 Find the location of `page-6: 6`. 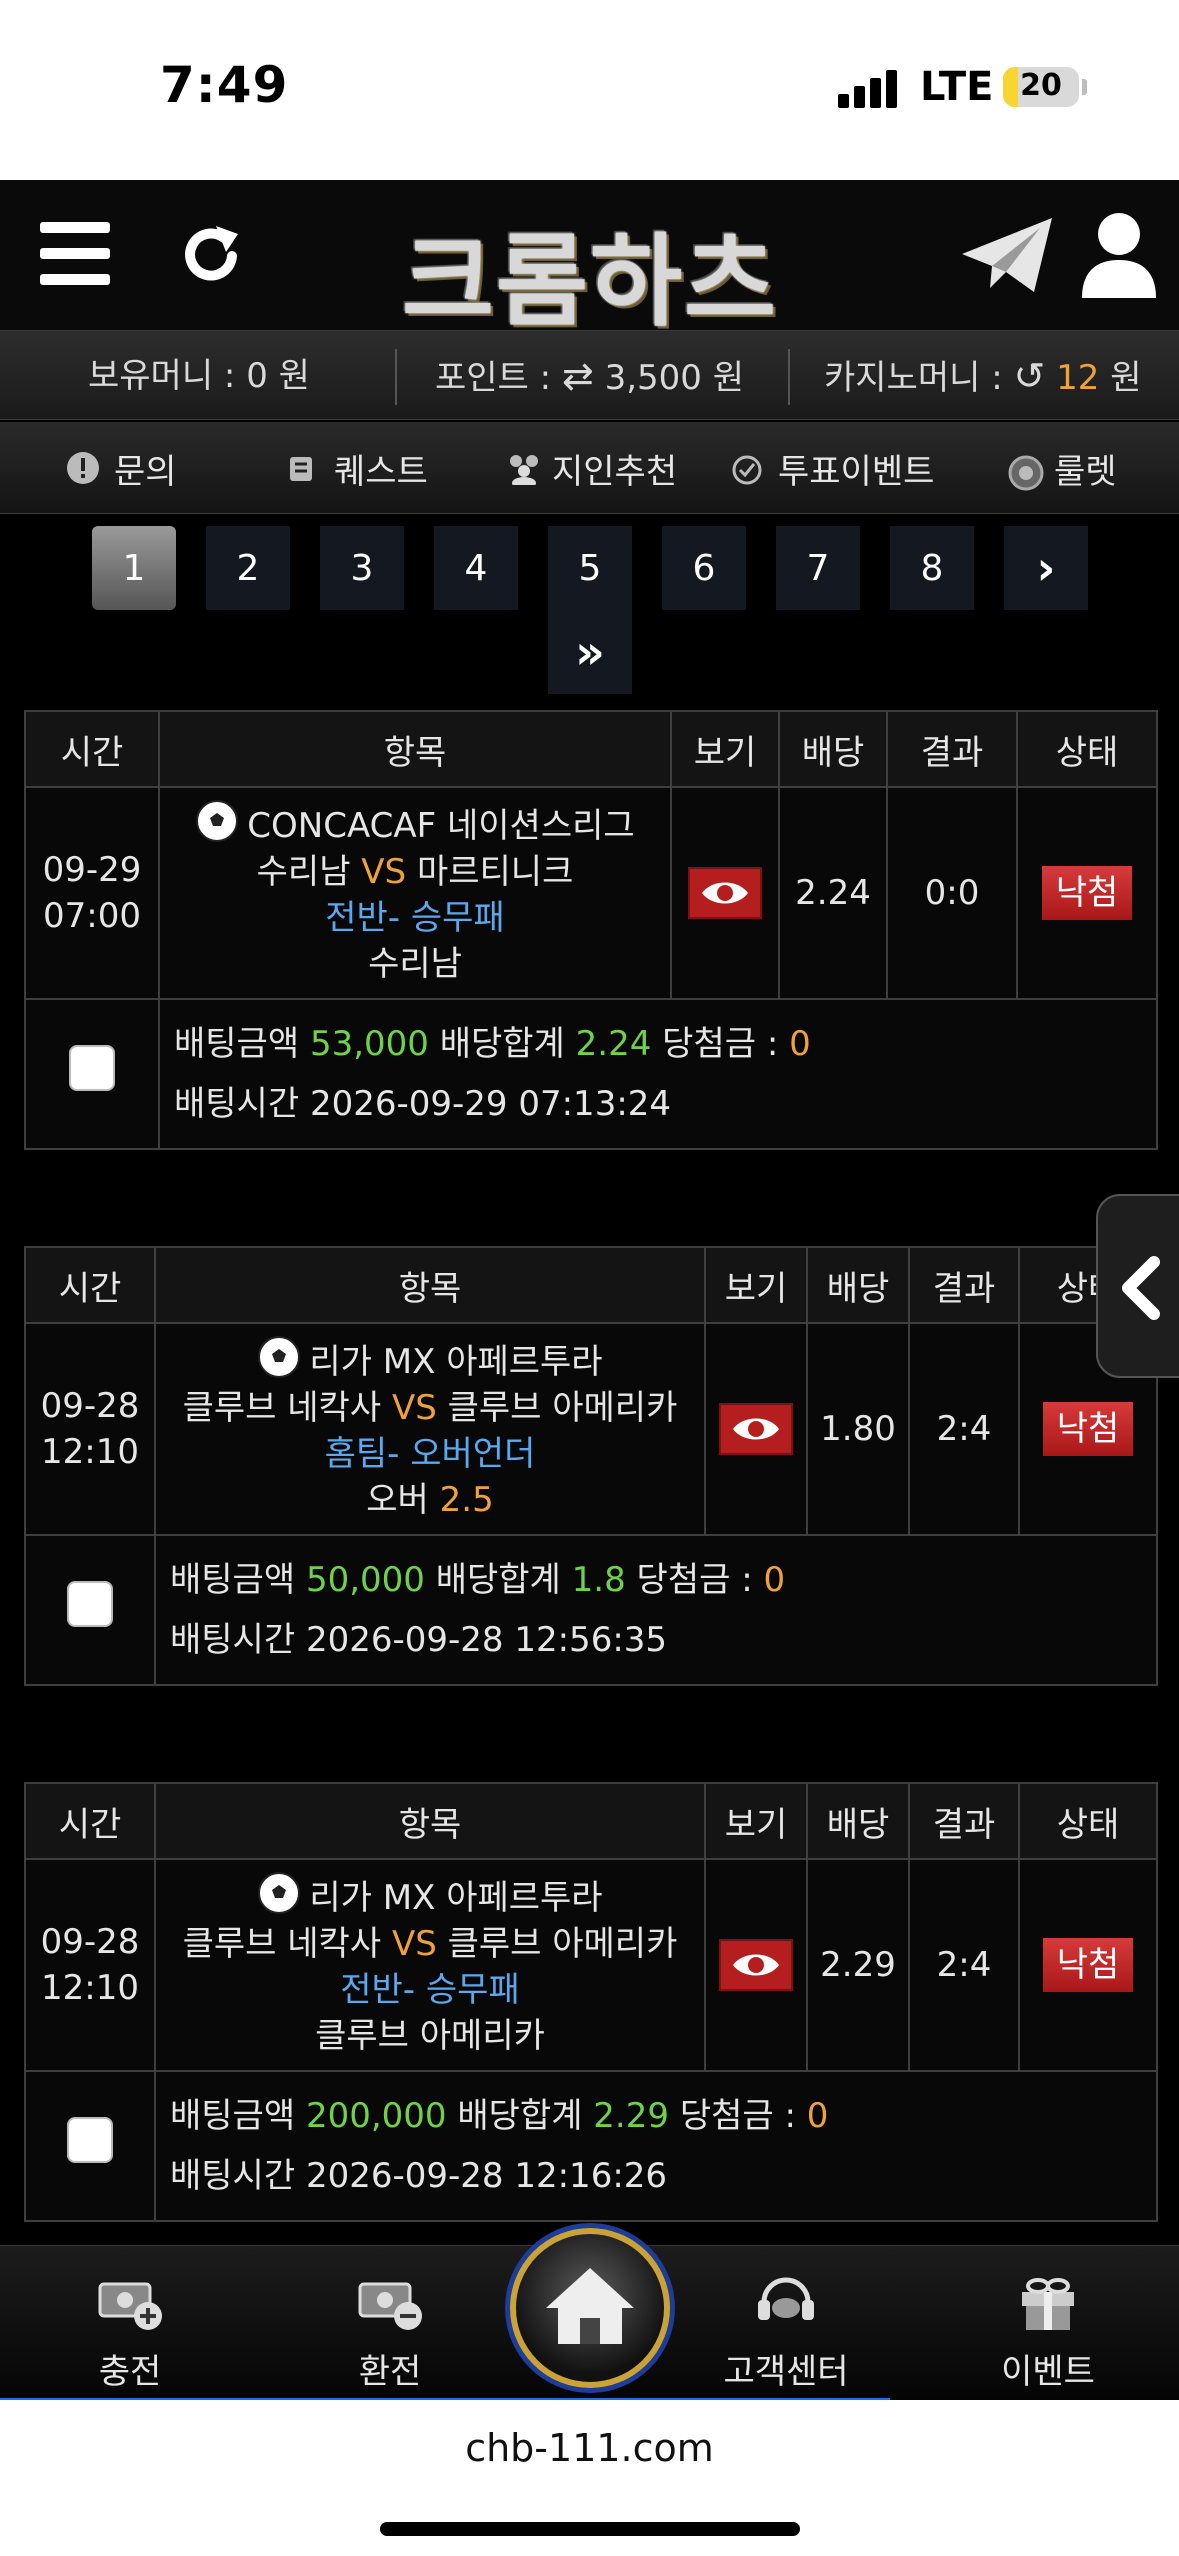

page-6: 6 is located at coordinates (704, 568).